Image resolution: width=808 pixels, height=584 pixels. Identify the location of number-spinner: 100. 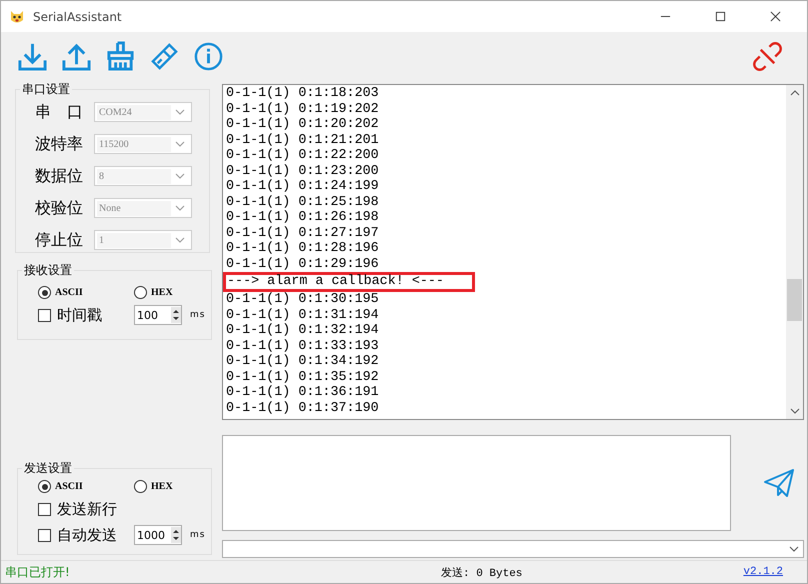
(158, 315).